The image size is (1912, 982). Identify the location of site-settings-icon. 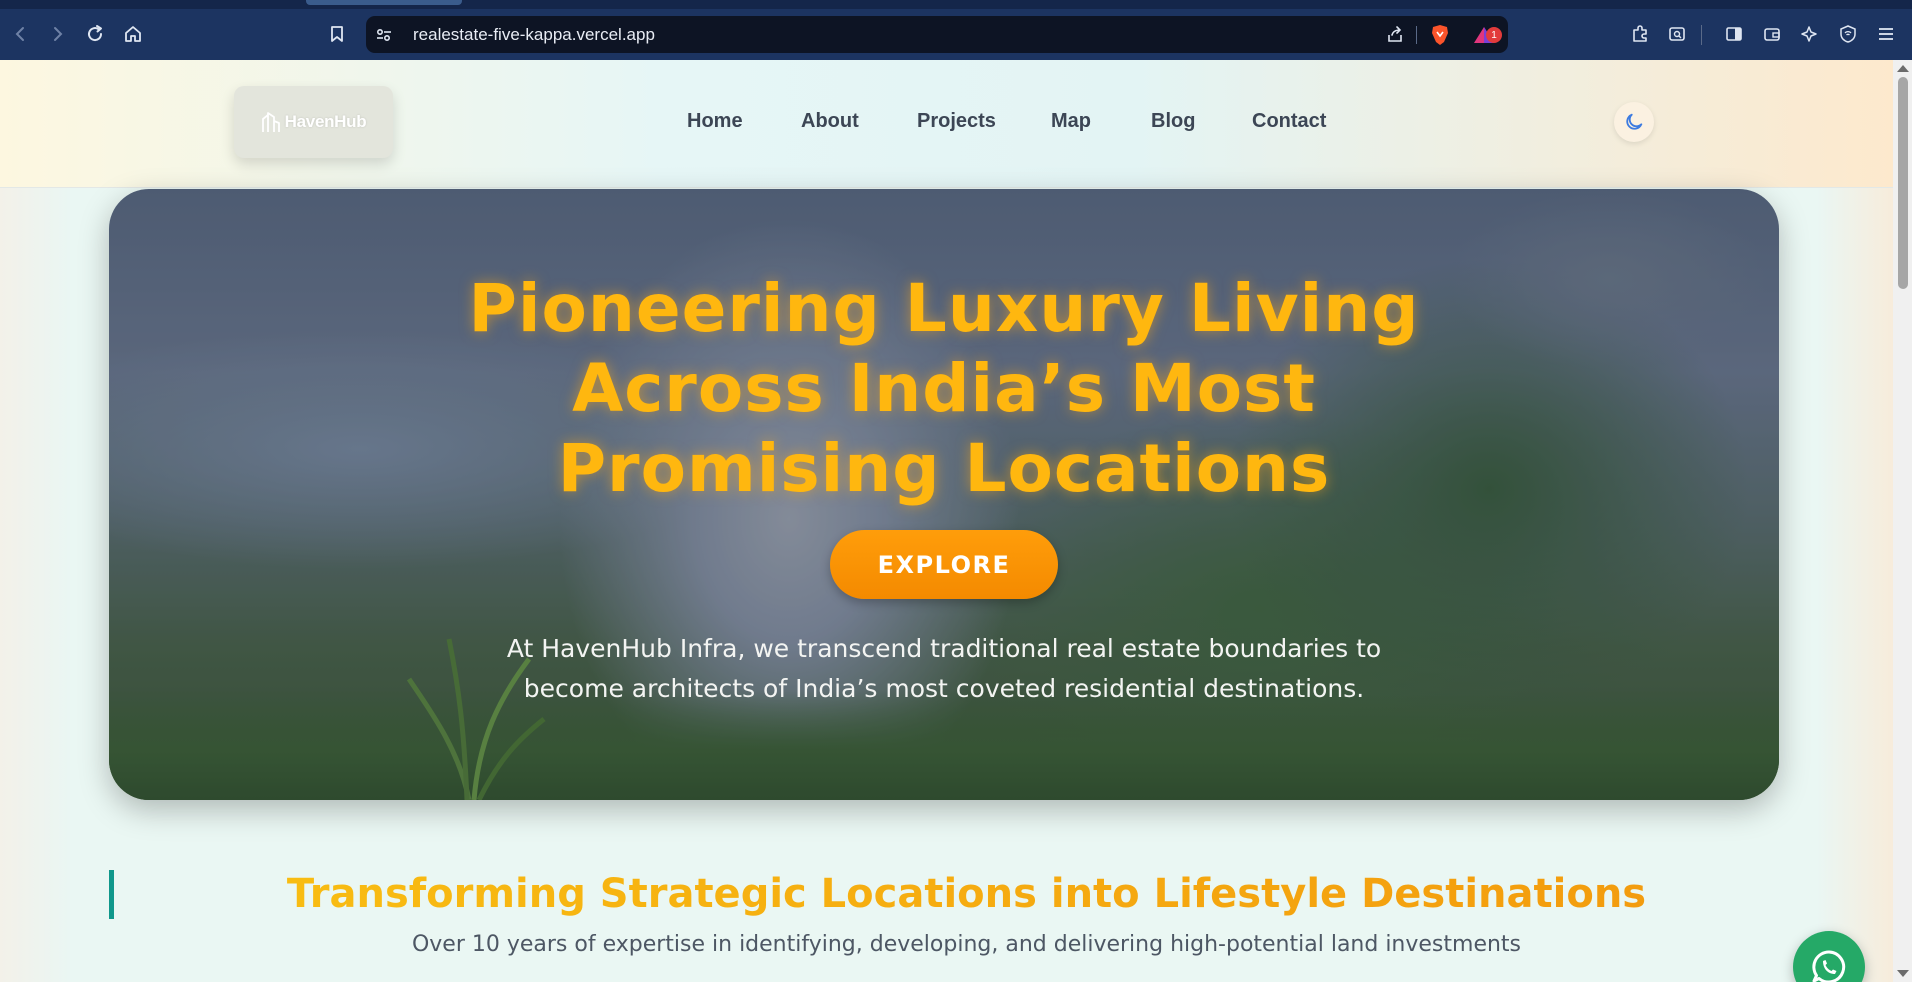
(384, 35).